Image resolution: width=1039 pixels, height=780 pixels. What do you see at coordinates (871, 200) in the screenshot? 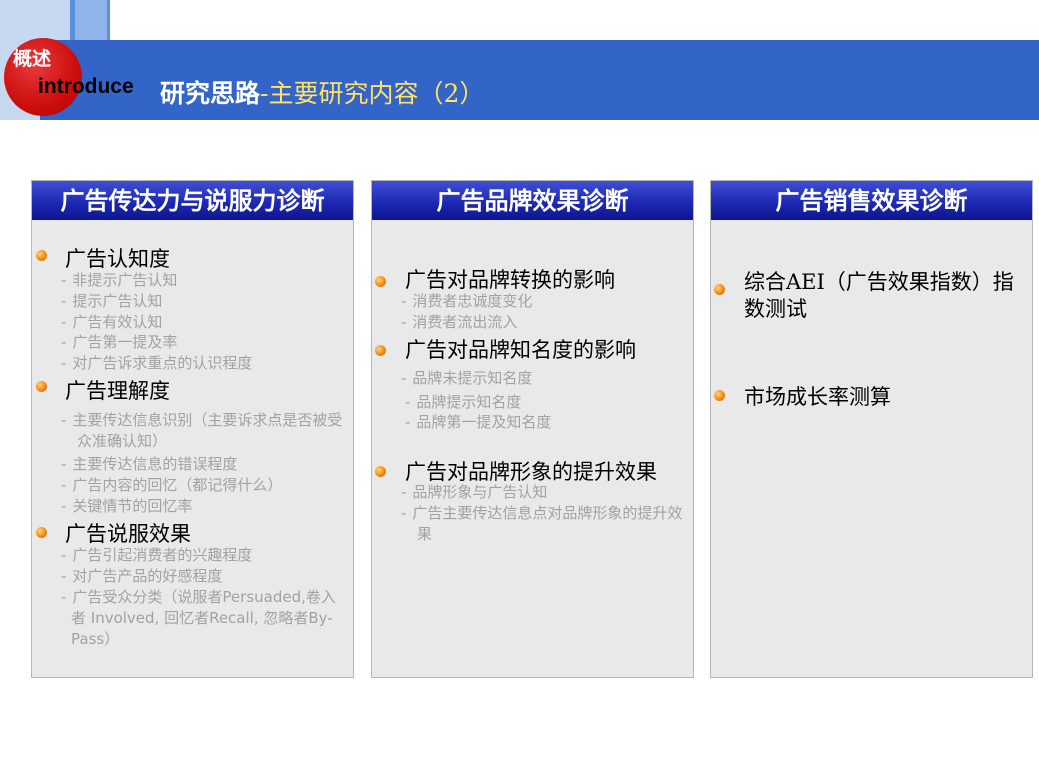
I see `column-heading: 广告销售效果诊断` at bounding box center [871, 200].